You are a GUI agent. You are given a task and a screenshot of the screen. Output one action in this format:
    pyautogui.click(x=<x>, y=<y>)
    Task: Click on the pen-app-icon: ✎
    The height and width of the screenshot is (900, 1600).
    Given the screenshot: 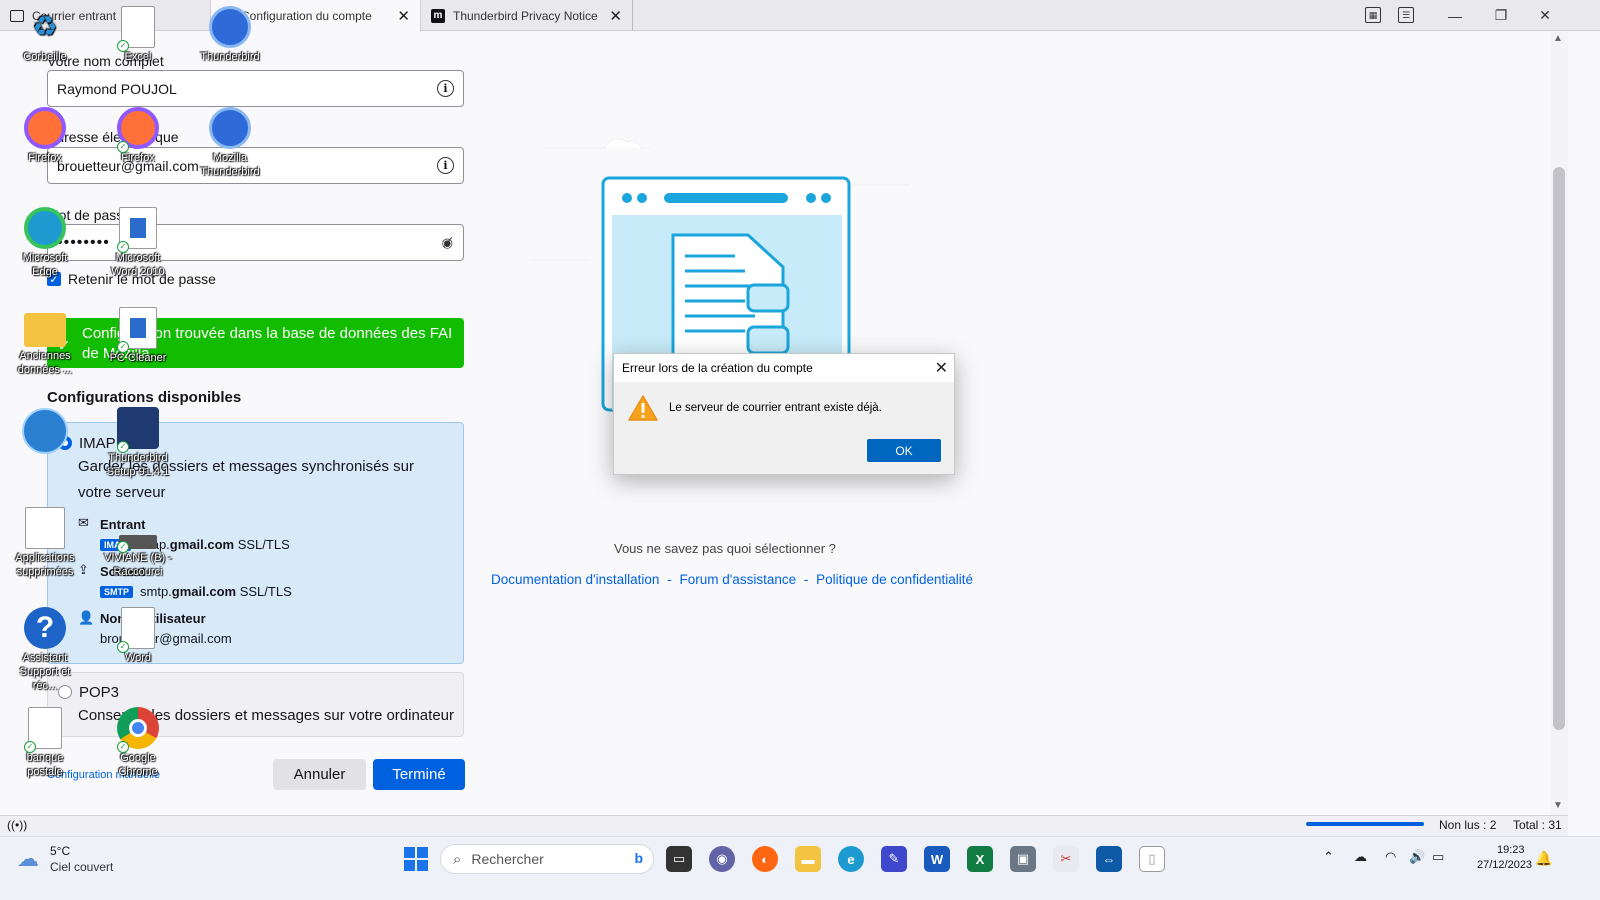 What is the action you would take?
    pyautogui.click(x=894, y=859)
    